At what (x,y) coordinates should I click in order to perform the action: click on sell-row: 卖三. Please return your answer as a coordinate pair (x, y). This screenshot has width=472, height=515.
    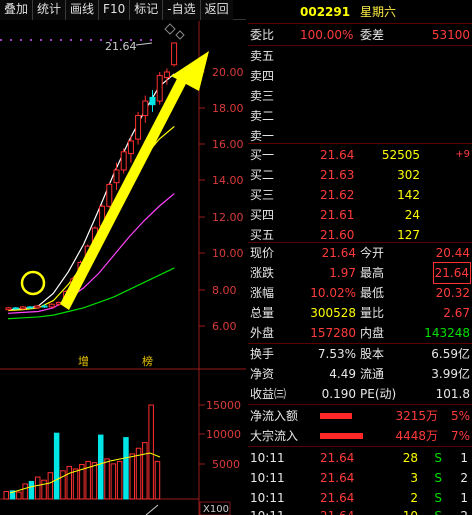
    Looking at the image, I should click on (360, 96).